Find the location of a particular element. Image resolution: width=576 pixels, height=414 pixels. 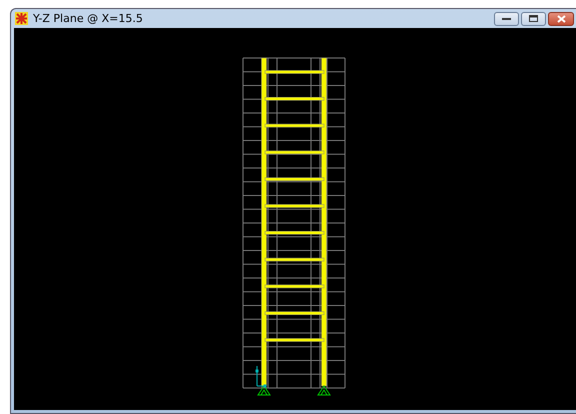

app-logo-icon is located at coordinates (21, 18).